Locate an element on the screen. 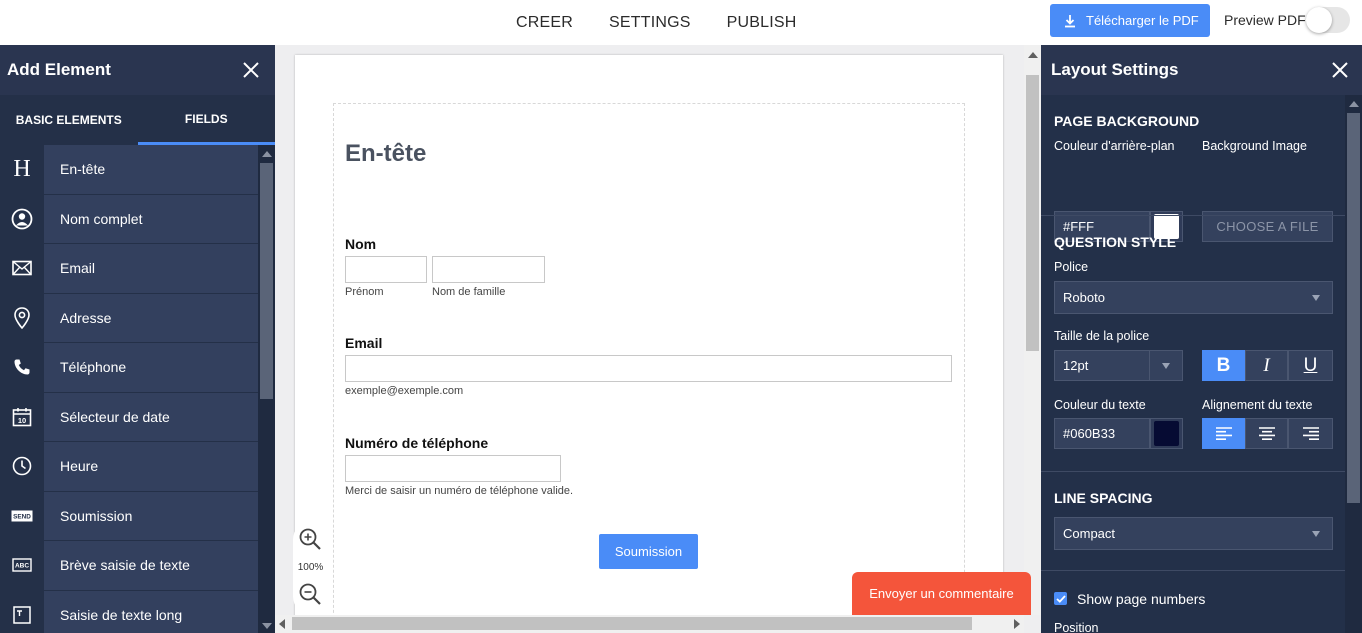  add-element-title: Add Element is located at coordinates (59, 69).